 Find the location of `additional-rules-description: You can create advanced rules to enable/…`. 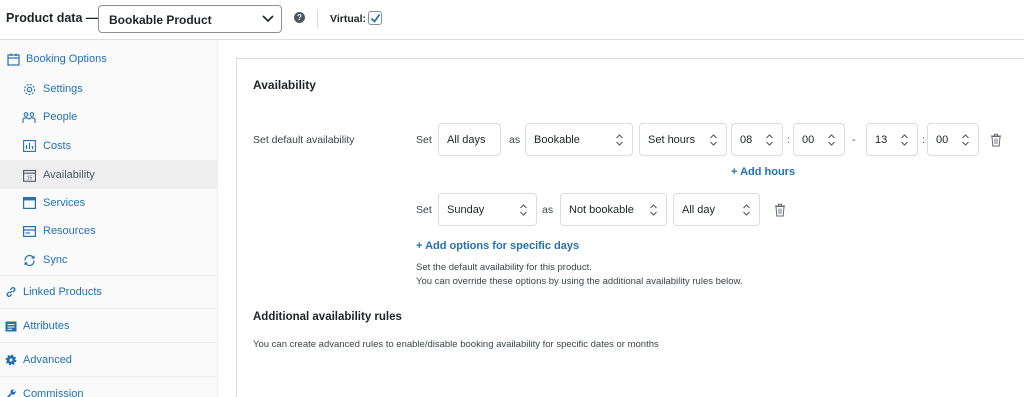

additional-rules-description: You can create advanced rules to enable/… is located at coordinates (456, 344).